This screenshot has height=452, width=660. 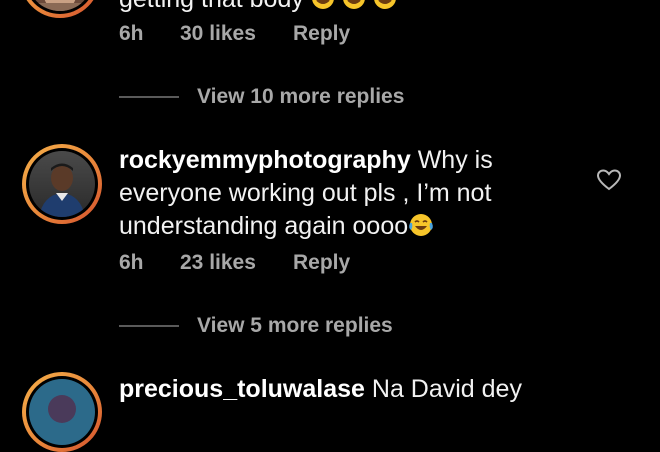 I want to click on comment-text: getting that body, so click(x=354, y=9).